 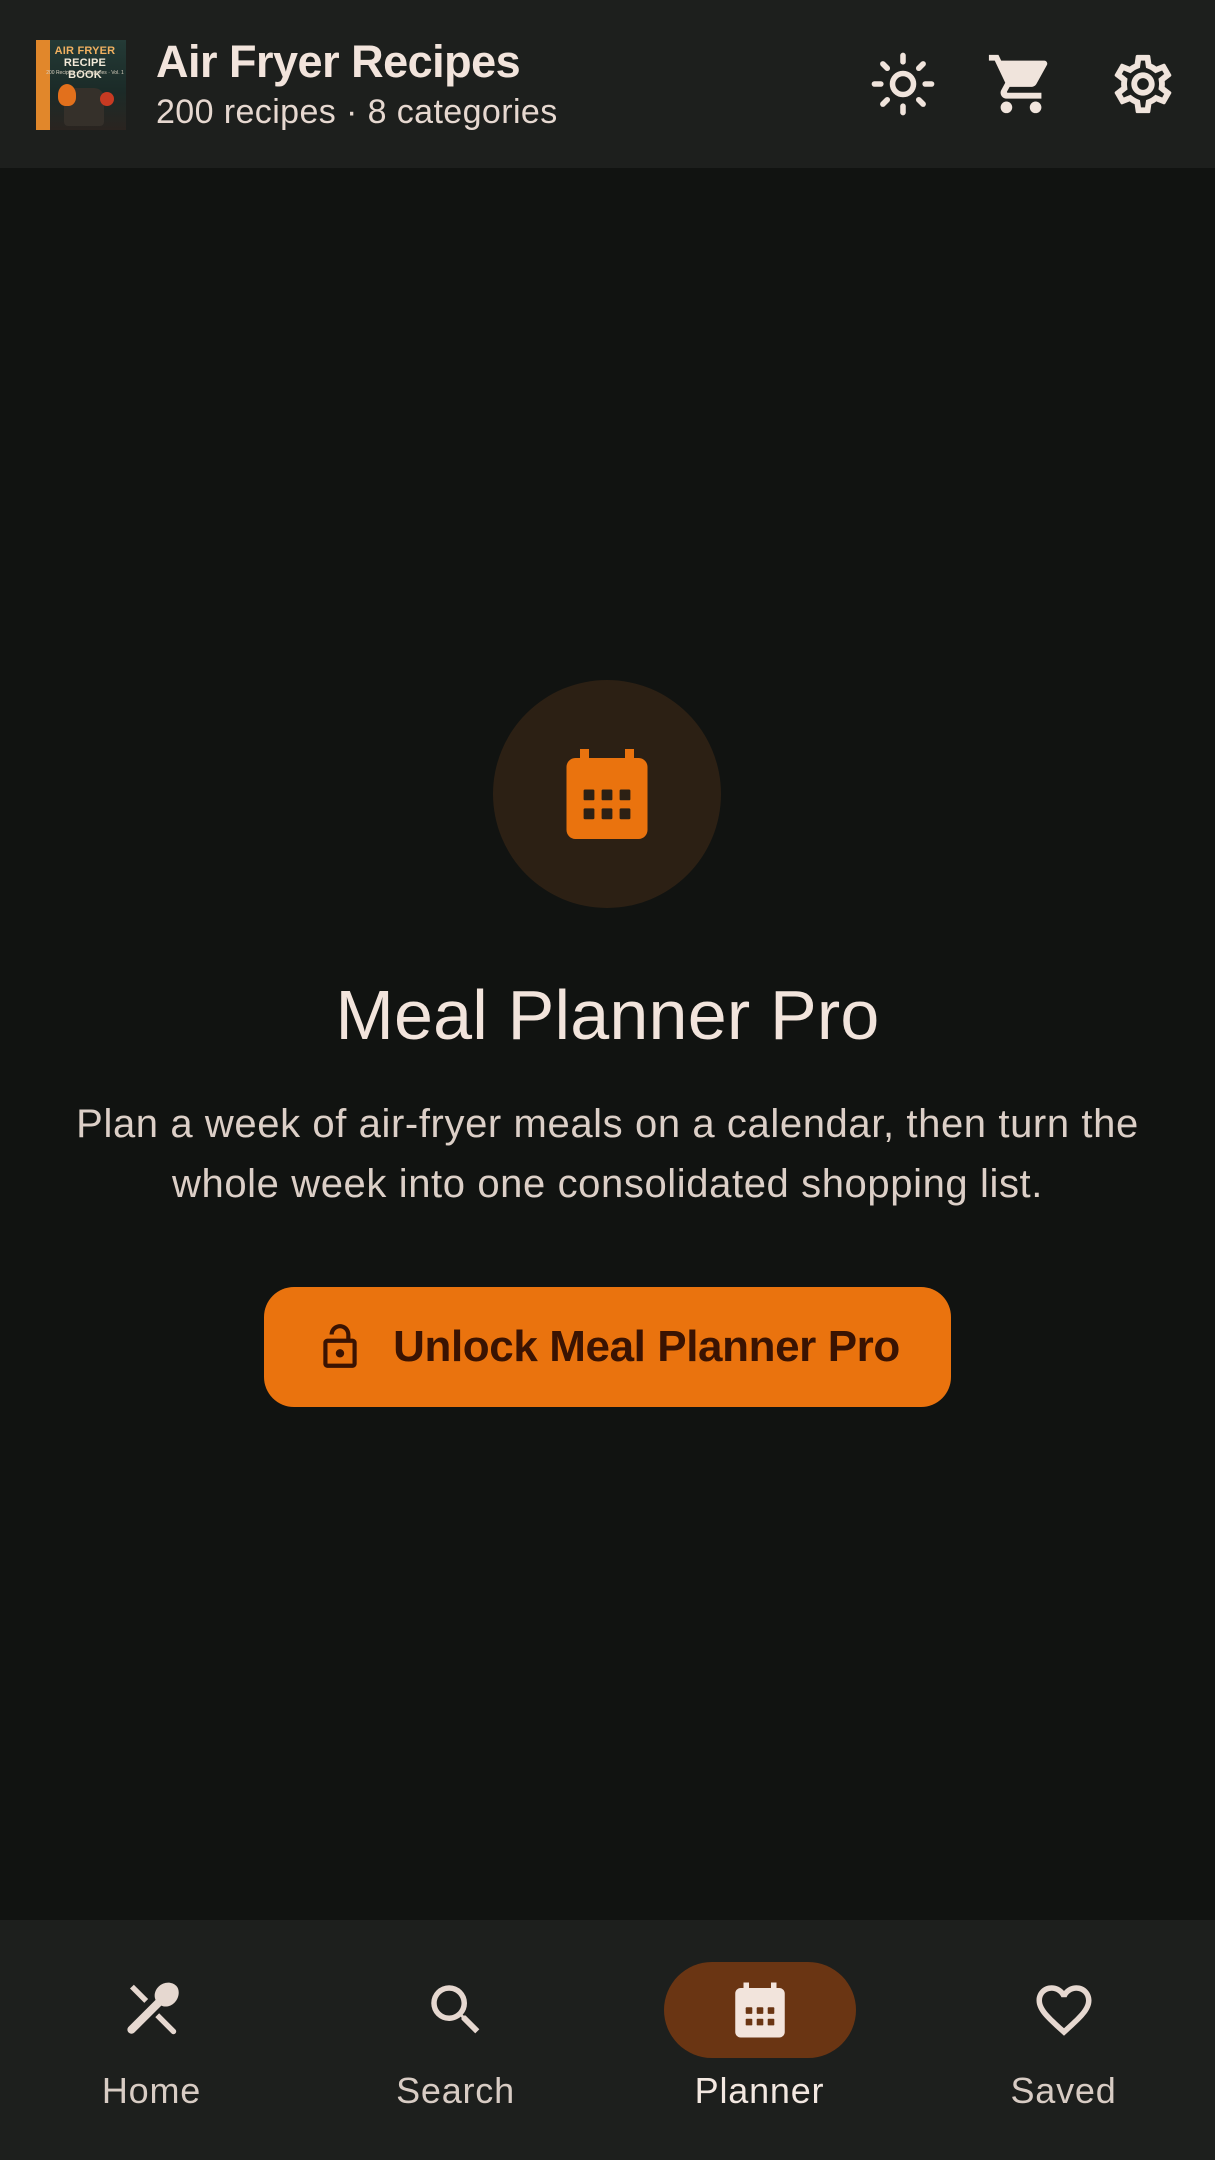 I want to click on nav-item-home: Home, so click(x=151, y=2040).